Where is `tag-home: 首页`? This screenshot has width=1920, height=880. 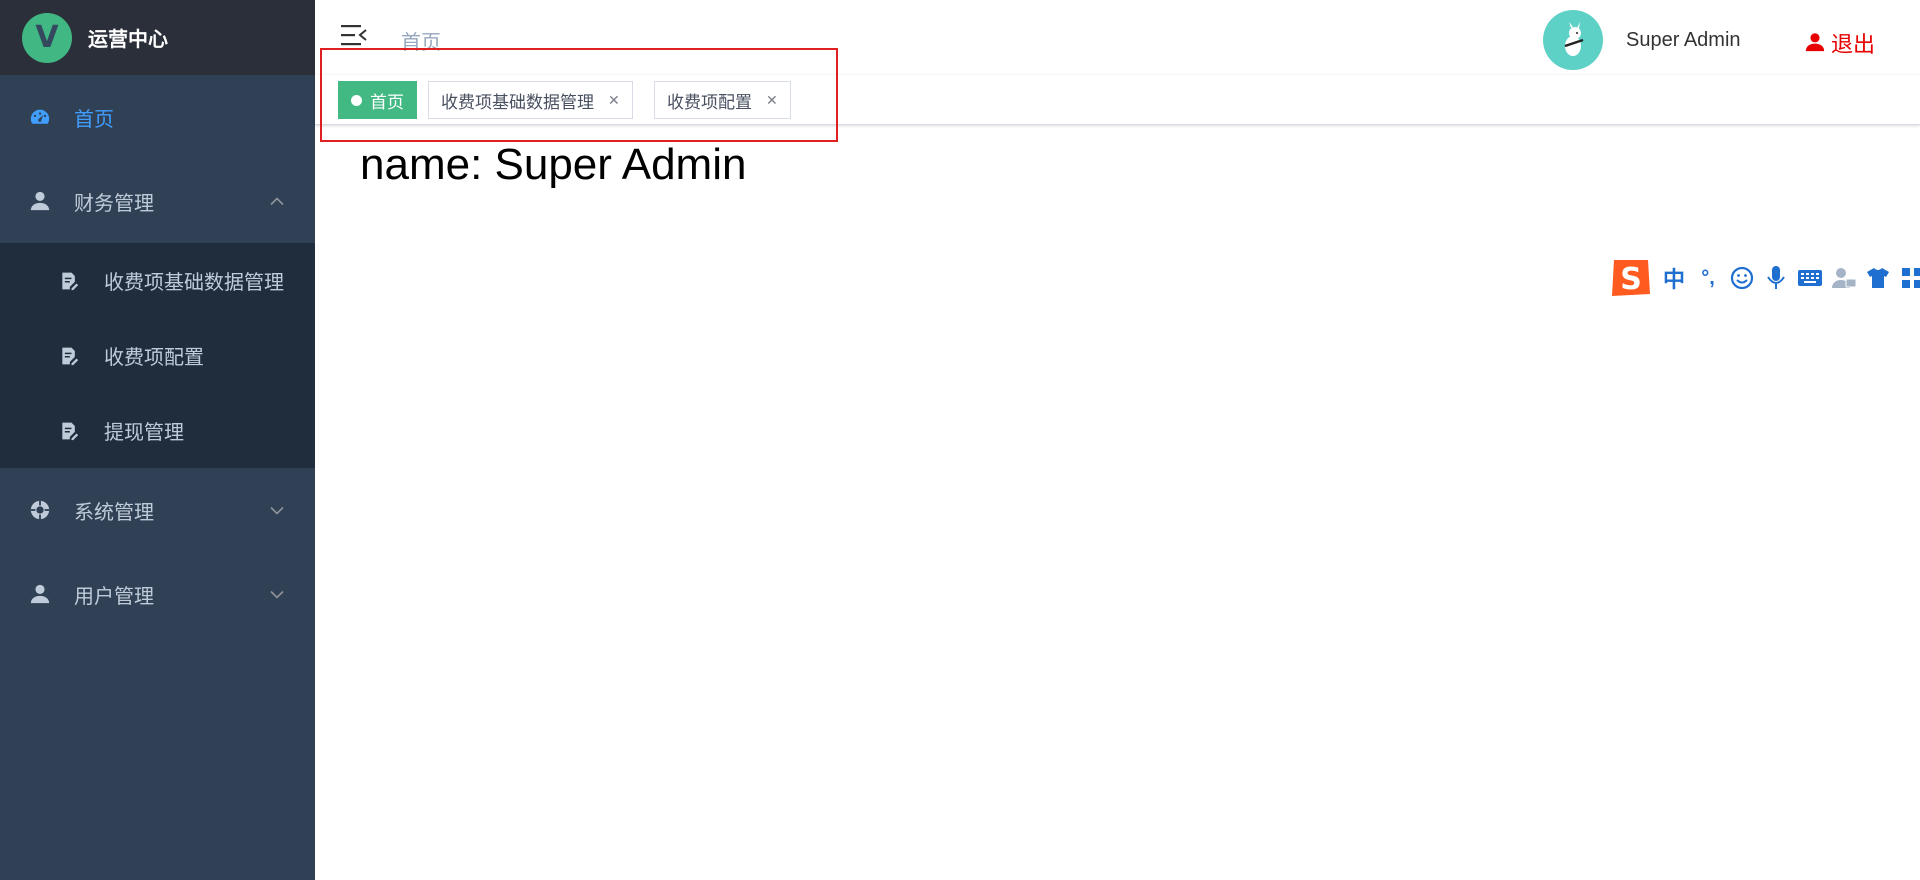
tag-home: 首页 is located at coordinates (377, 100).